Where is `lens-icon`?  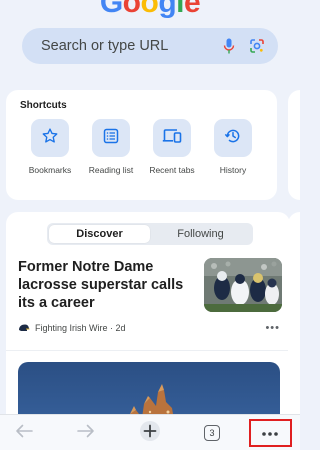 lens-icon is located at coordinates (257, 46).